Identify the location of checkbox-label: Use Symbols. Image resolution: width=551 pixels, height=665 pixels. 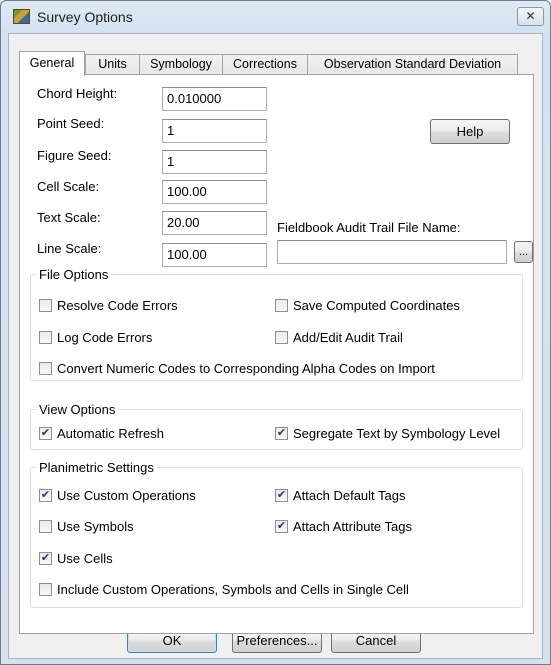
(95, 526).